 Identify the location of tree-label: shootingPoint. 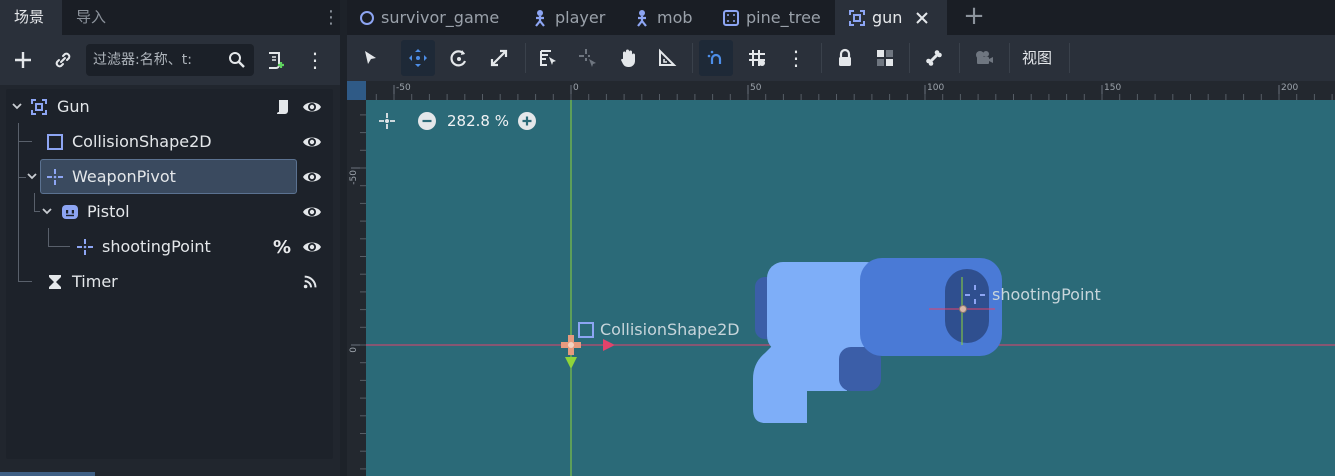
(156, 246).